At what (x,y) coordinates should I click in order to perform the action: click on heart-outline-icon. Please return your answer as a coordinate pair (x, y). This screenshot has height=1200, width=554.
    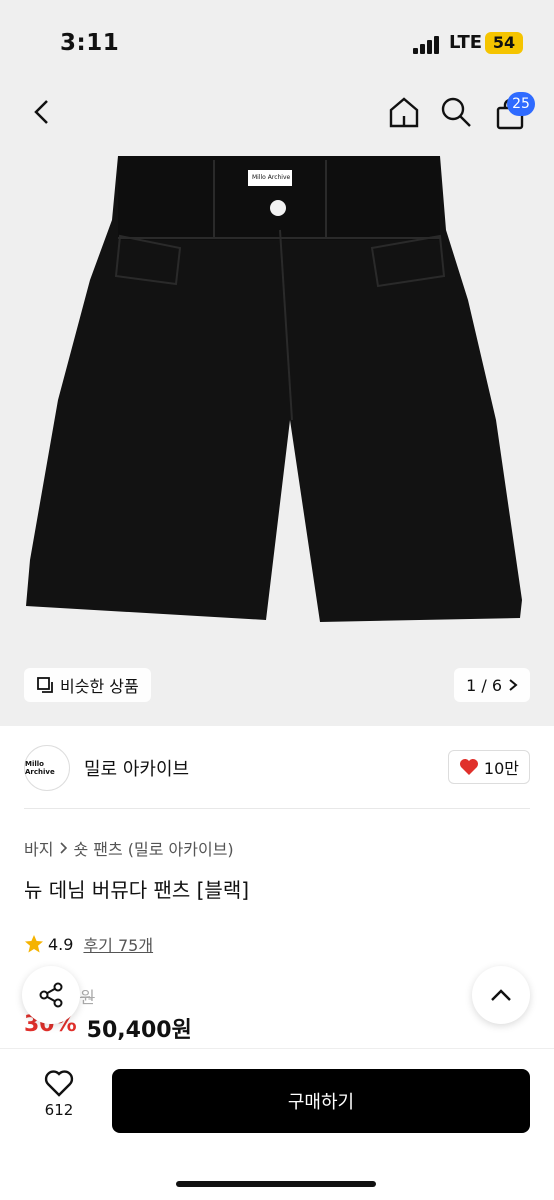
    Looking at the image, I should click on (59, 1083).